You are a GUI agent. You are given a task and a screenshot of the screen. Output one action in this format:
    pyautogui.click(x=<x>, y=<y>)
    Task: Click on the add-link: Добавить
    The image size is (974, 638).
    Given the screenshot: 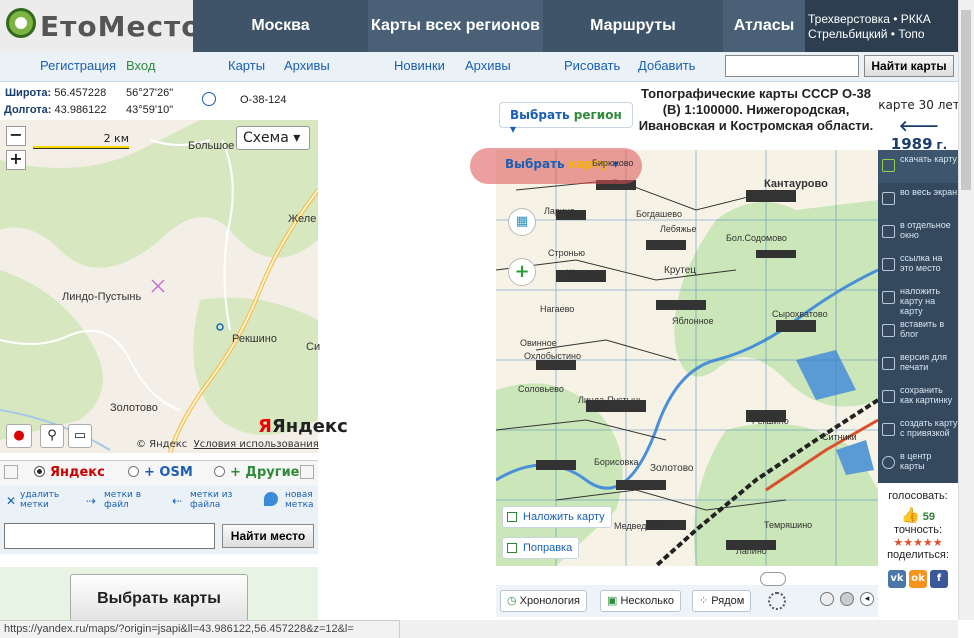 What is the action you would take?
    pyautogui.click(x=666, y=65)
    